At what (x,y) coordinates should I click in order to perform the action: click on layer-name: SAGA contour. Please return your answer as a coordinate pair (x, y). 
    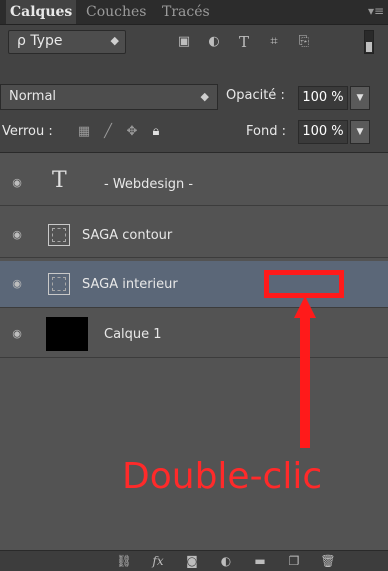
    Looking at the image, I should click on (127, 235).